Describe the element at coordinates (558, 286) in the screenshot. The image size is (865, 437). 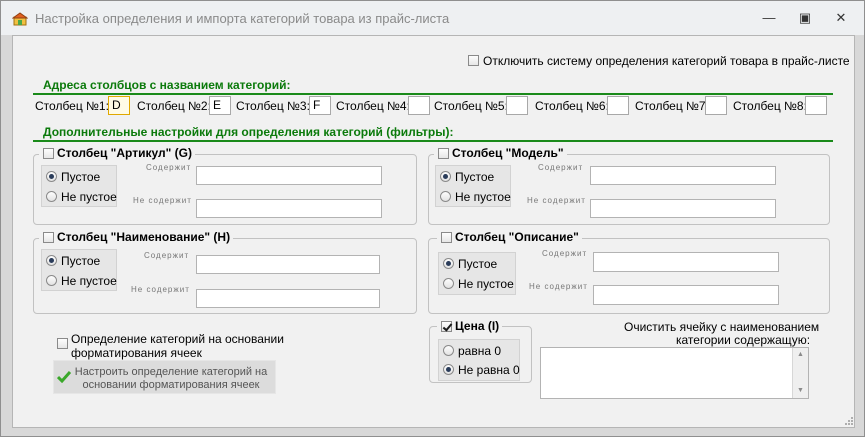
I see `description-not-contains-label: Не содержит` at that location.